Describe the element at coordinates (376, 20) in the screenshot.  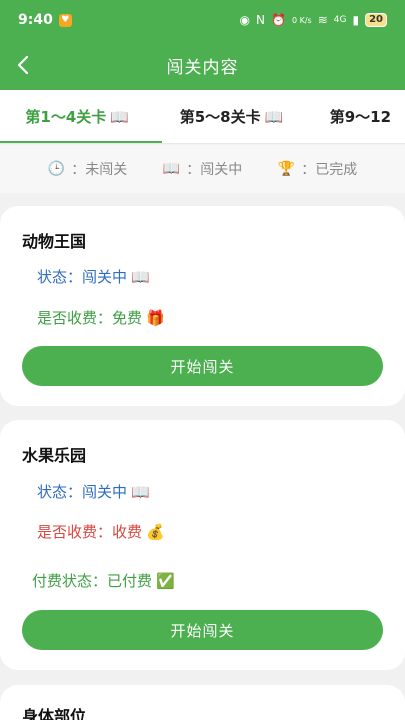
I see `battery-icon: 20` at that location.